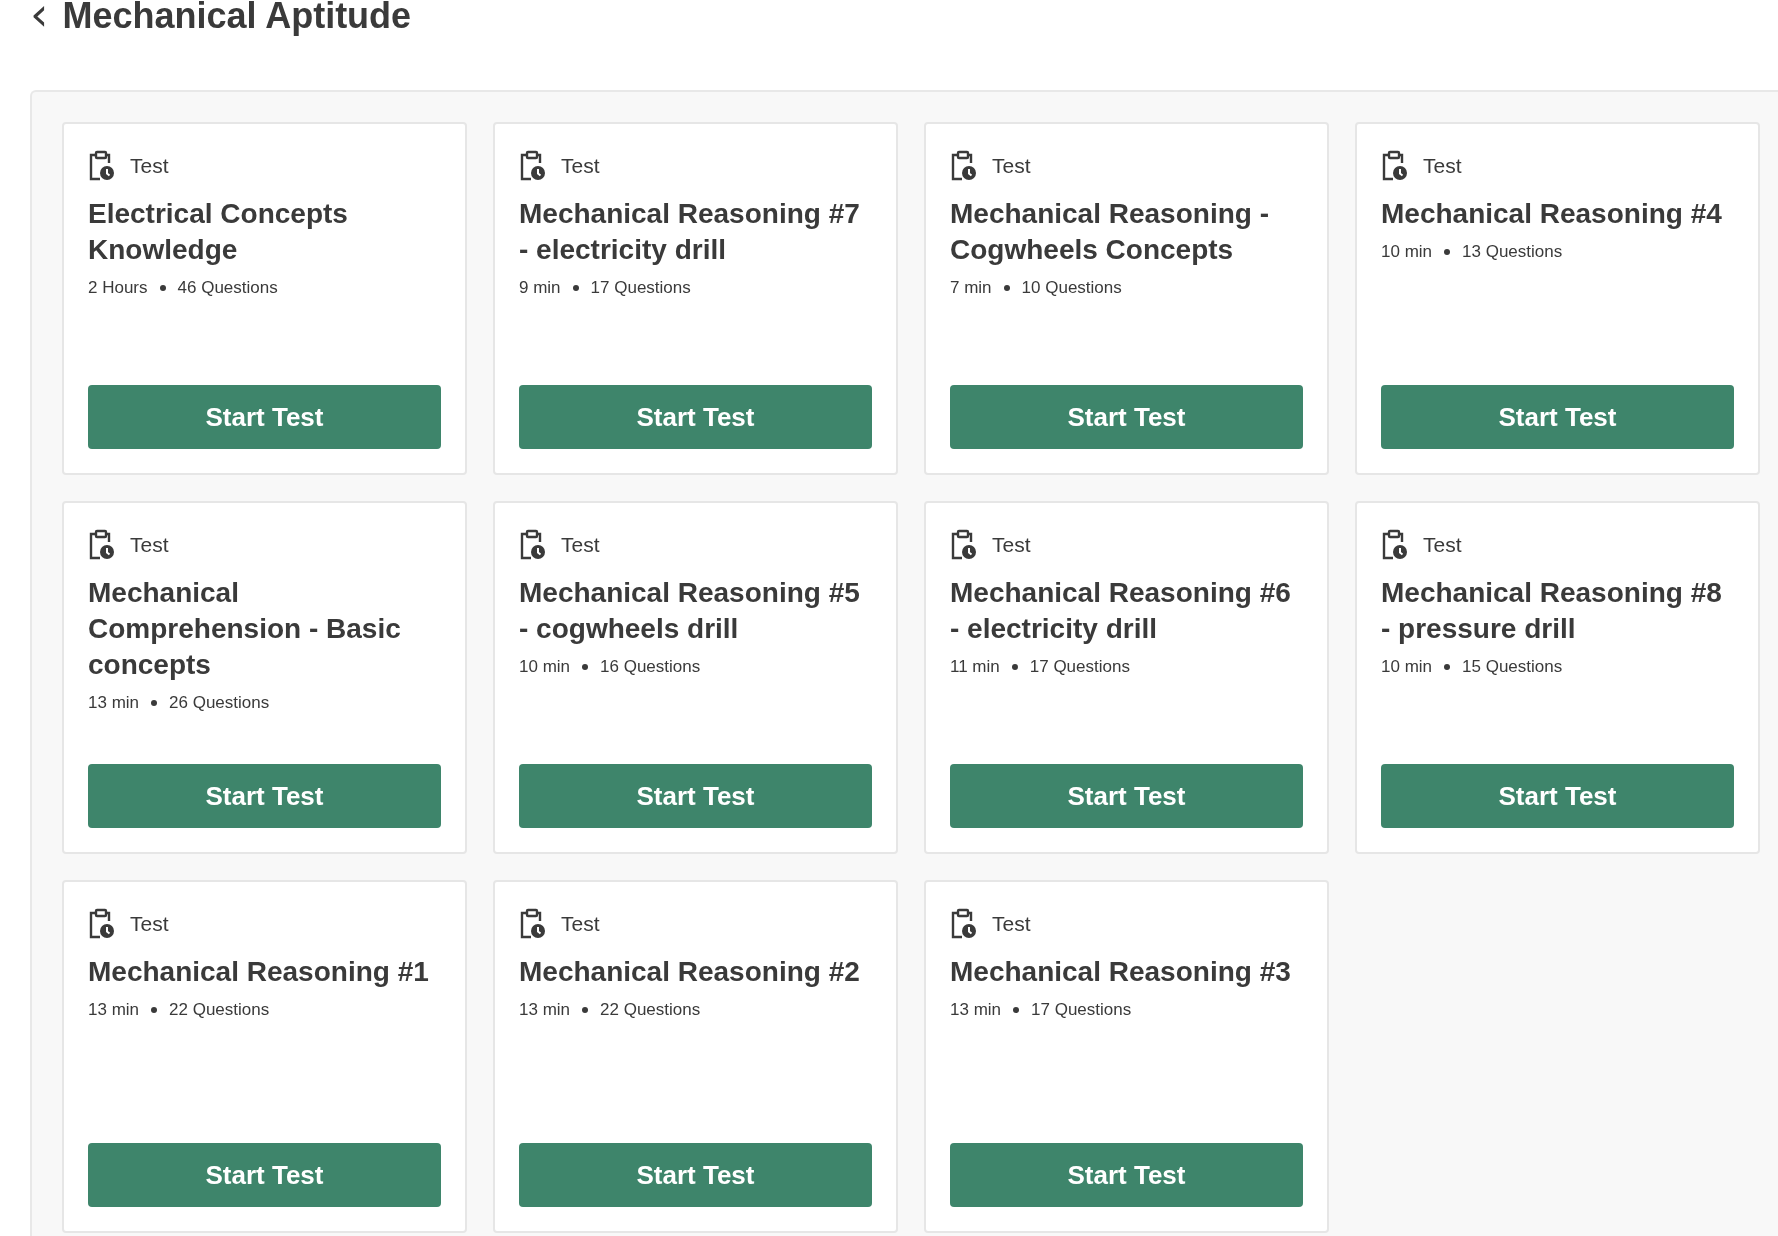 This screenshot has width=1778, height=1236. What do you see at coordinates (245, 629) in the screenshot?
I see `test-title: Mechanical Comprehension - Basic concepts` at bounding box center [245, 629].